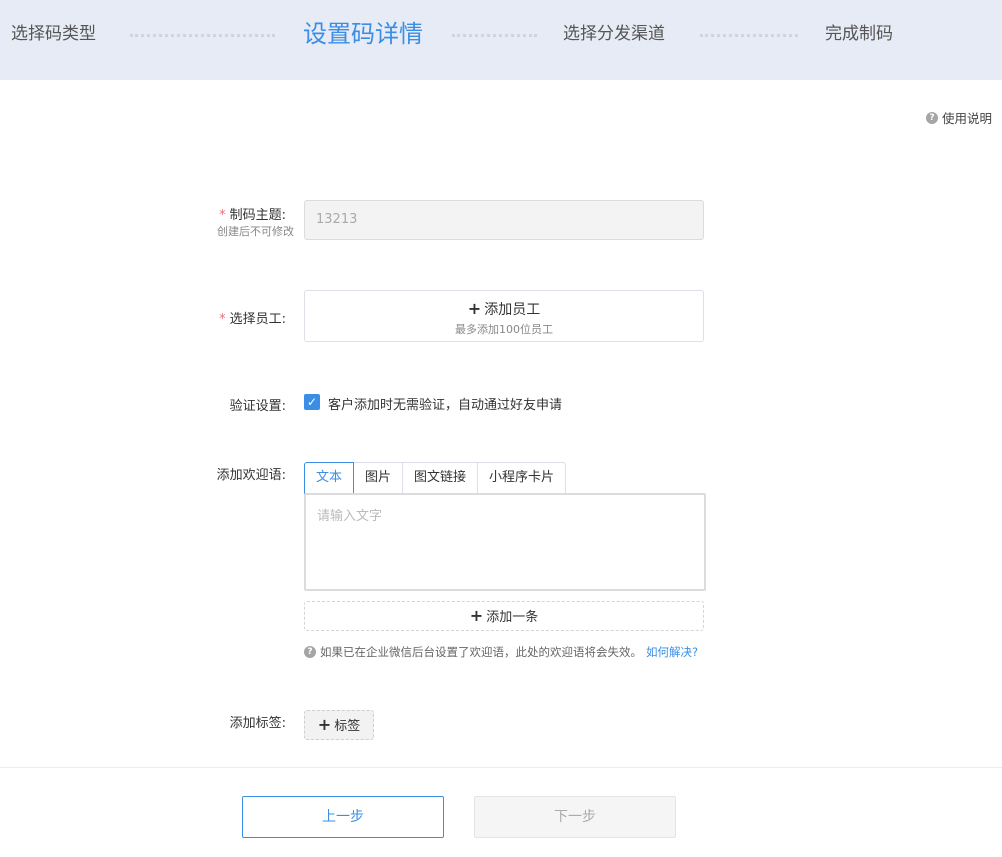 This screenshot has height=857, width=1002. What do you see at coordinates (312, 402) in the screenshot?
I see `auto-accept-checkbox: ✓` at bounding box center [312, 402].